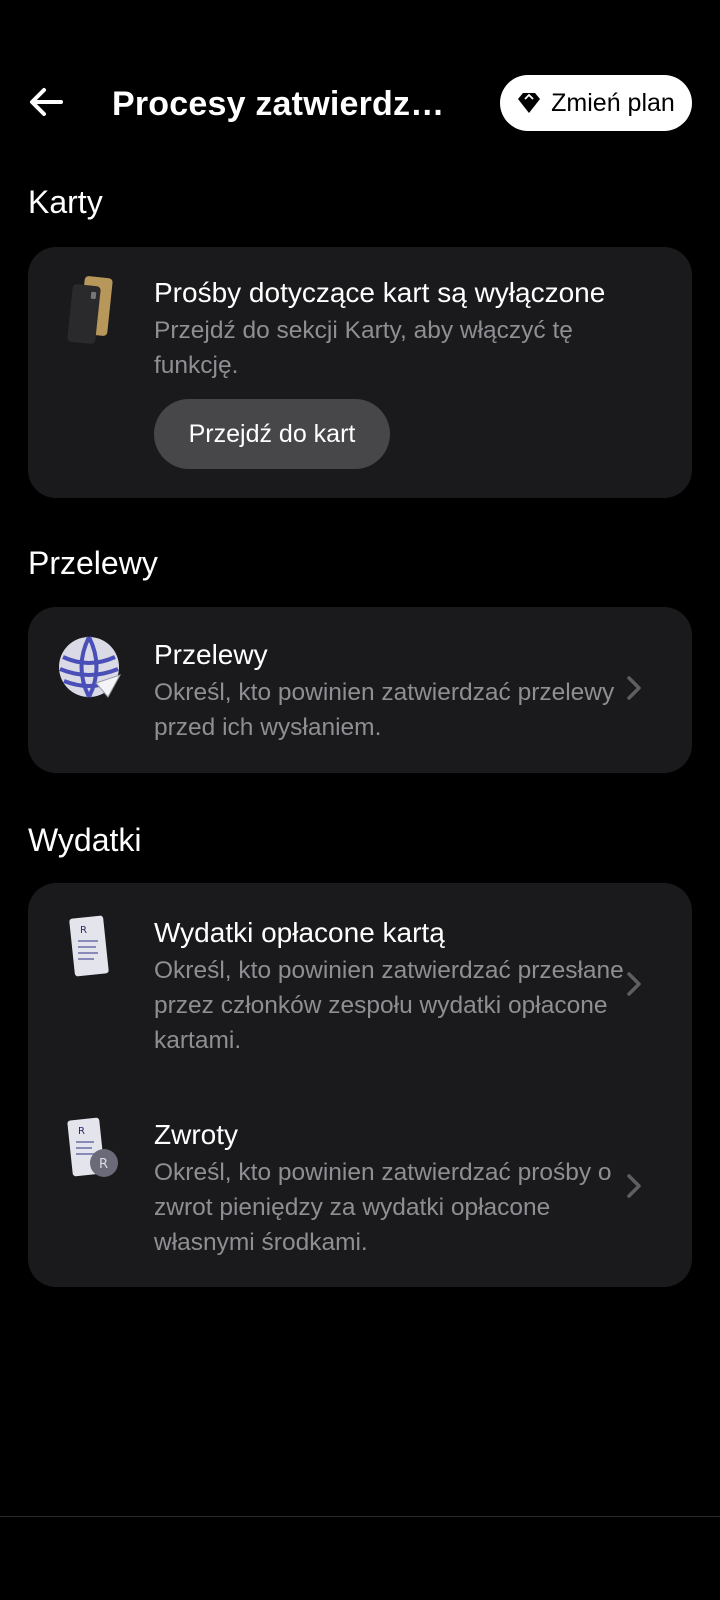 This screenshot has height=1600, width=720. I want to click on back-button, so click(46, 102).